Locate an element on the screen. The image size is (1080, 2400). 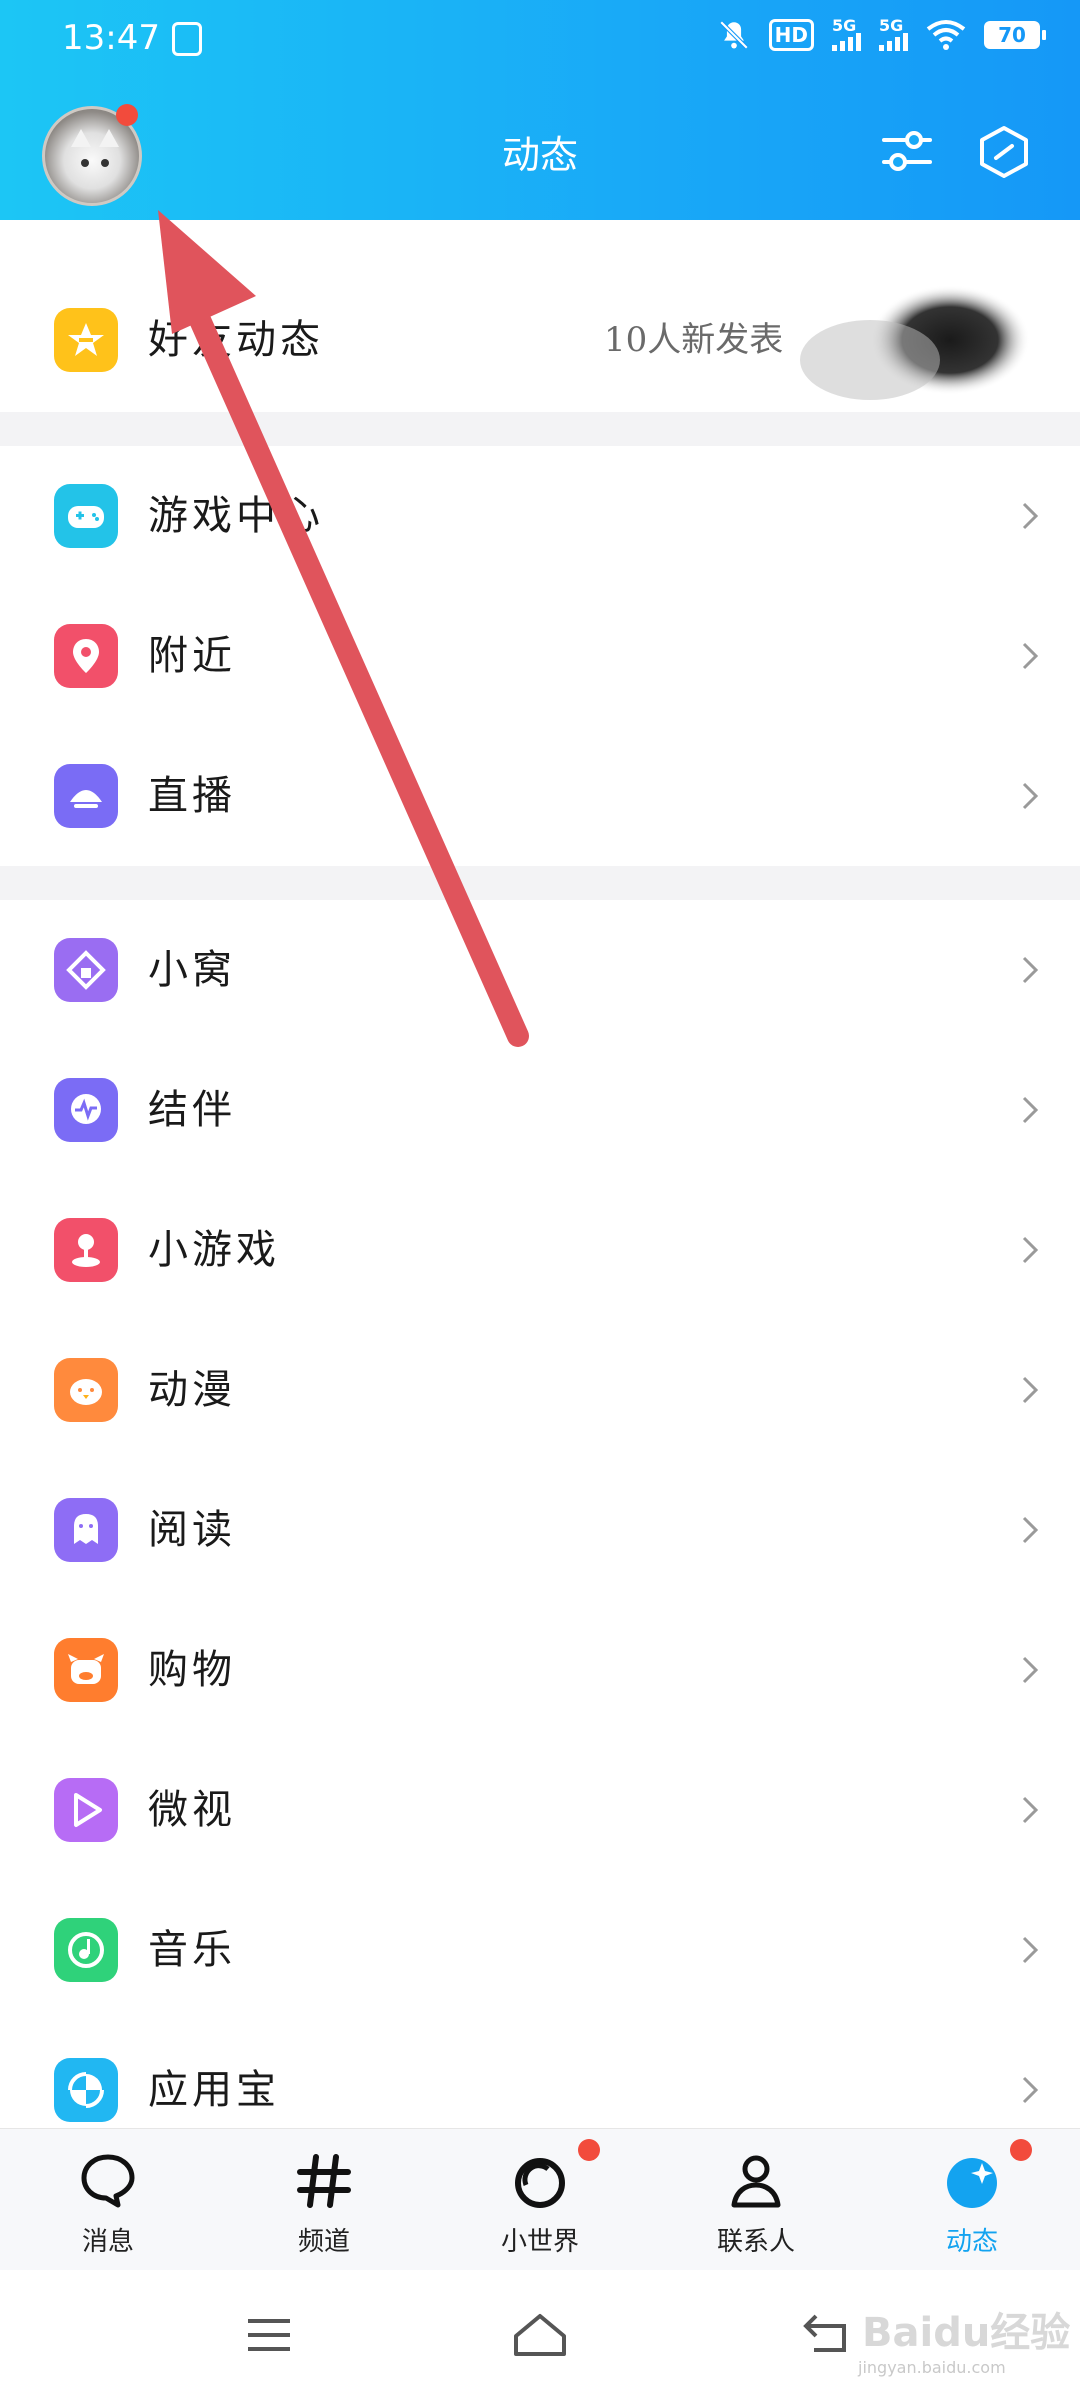
tab-label: 动态 is located at coordinates (971, 2242).